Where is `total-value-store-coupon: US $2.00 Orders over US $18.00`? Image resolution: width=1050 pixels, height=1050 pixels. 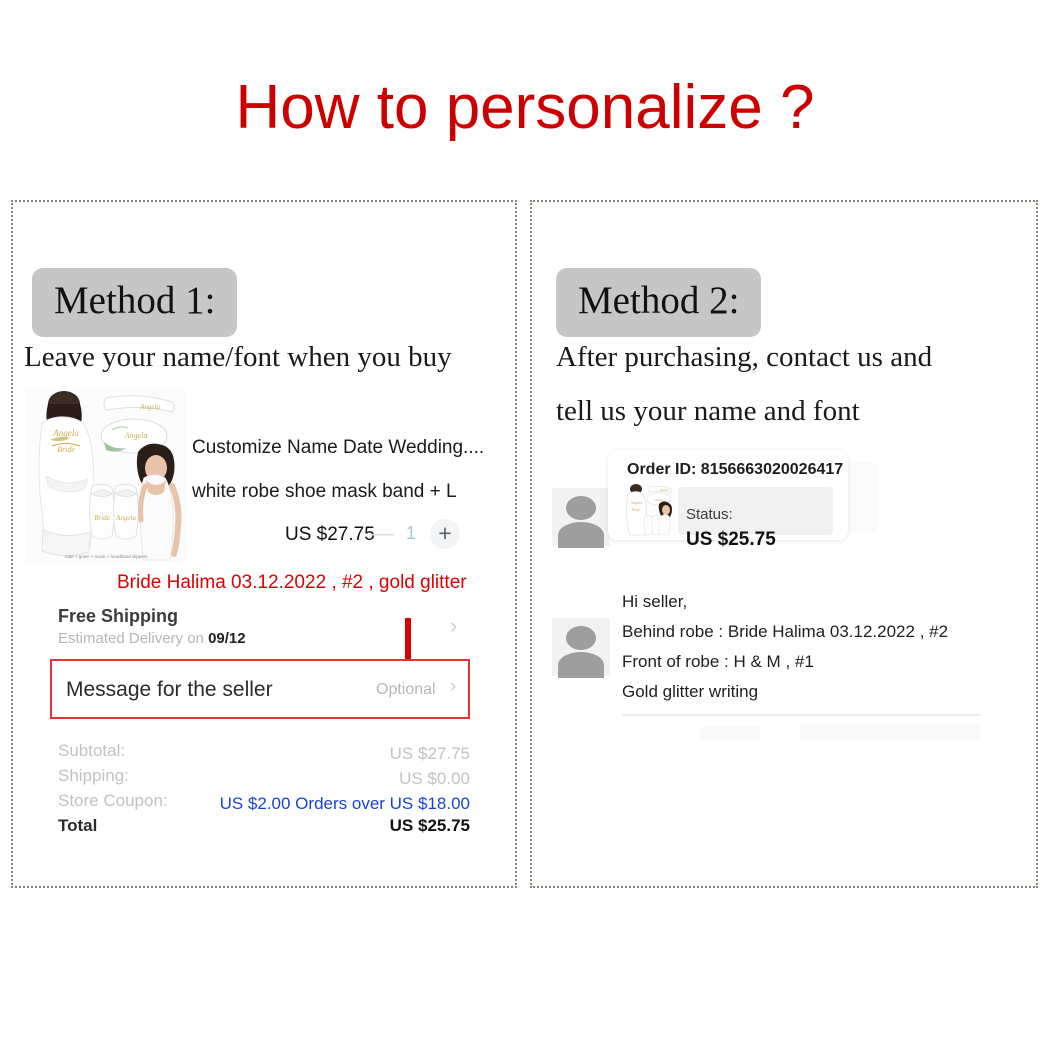 total-value-store-coupon: US $2.00 Orders over US $18.00 is located at coordinates (340, 804).